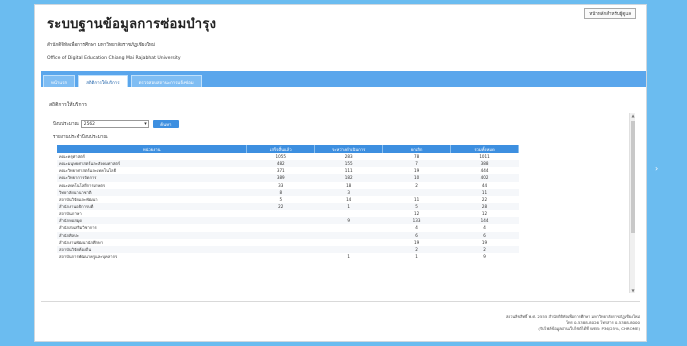 Image resolution: width=687 pixels, height=346 pixels. Describe the element at coordinates (288, 156) in the screenshot. I see `table-row: คณะครุศาสตร์ 1055 283 78 1011` at that location.